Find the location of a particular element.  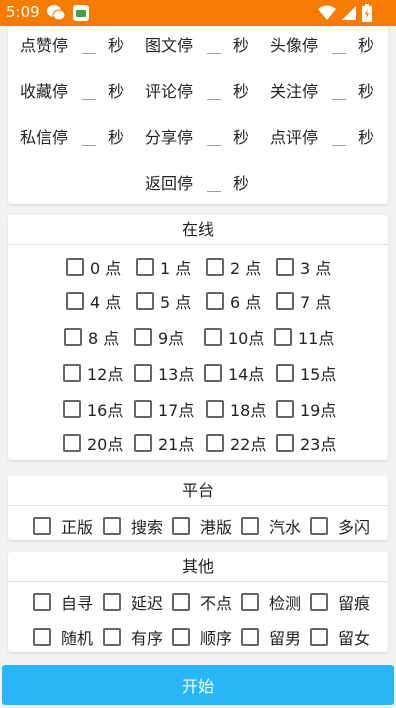

share-stop-input is located at coordinates (214, 136).